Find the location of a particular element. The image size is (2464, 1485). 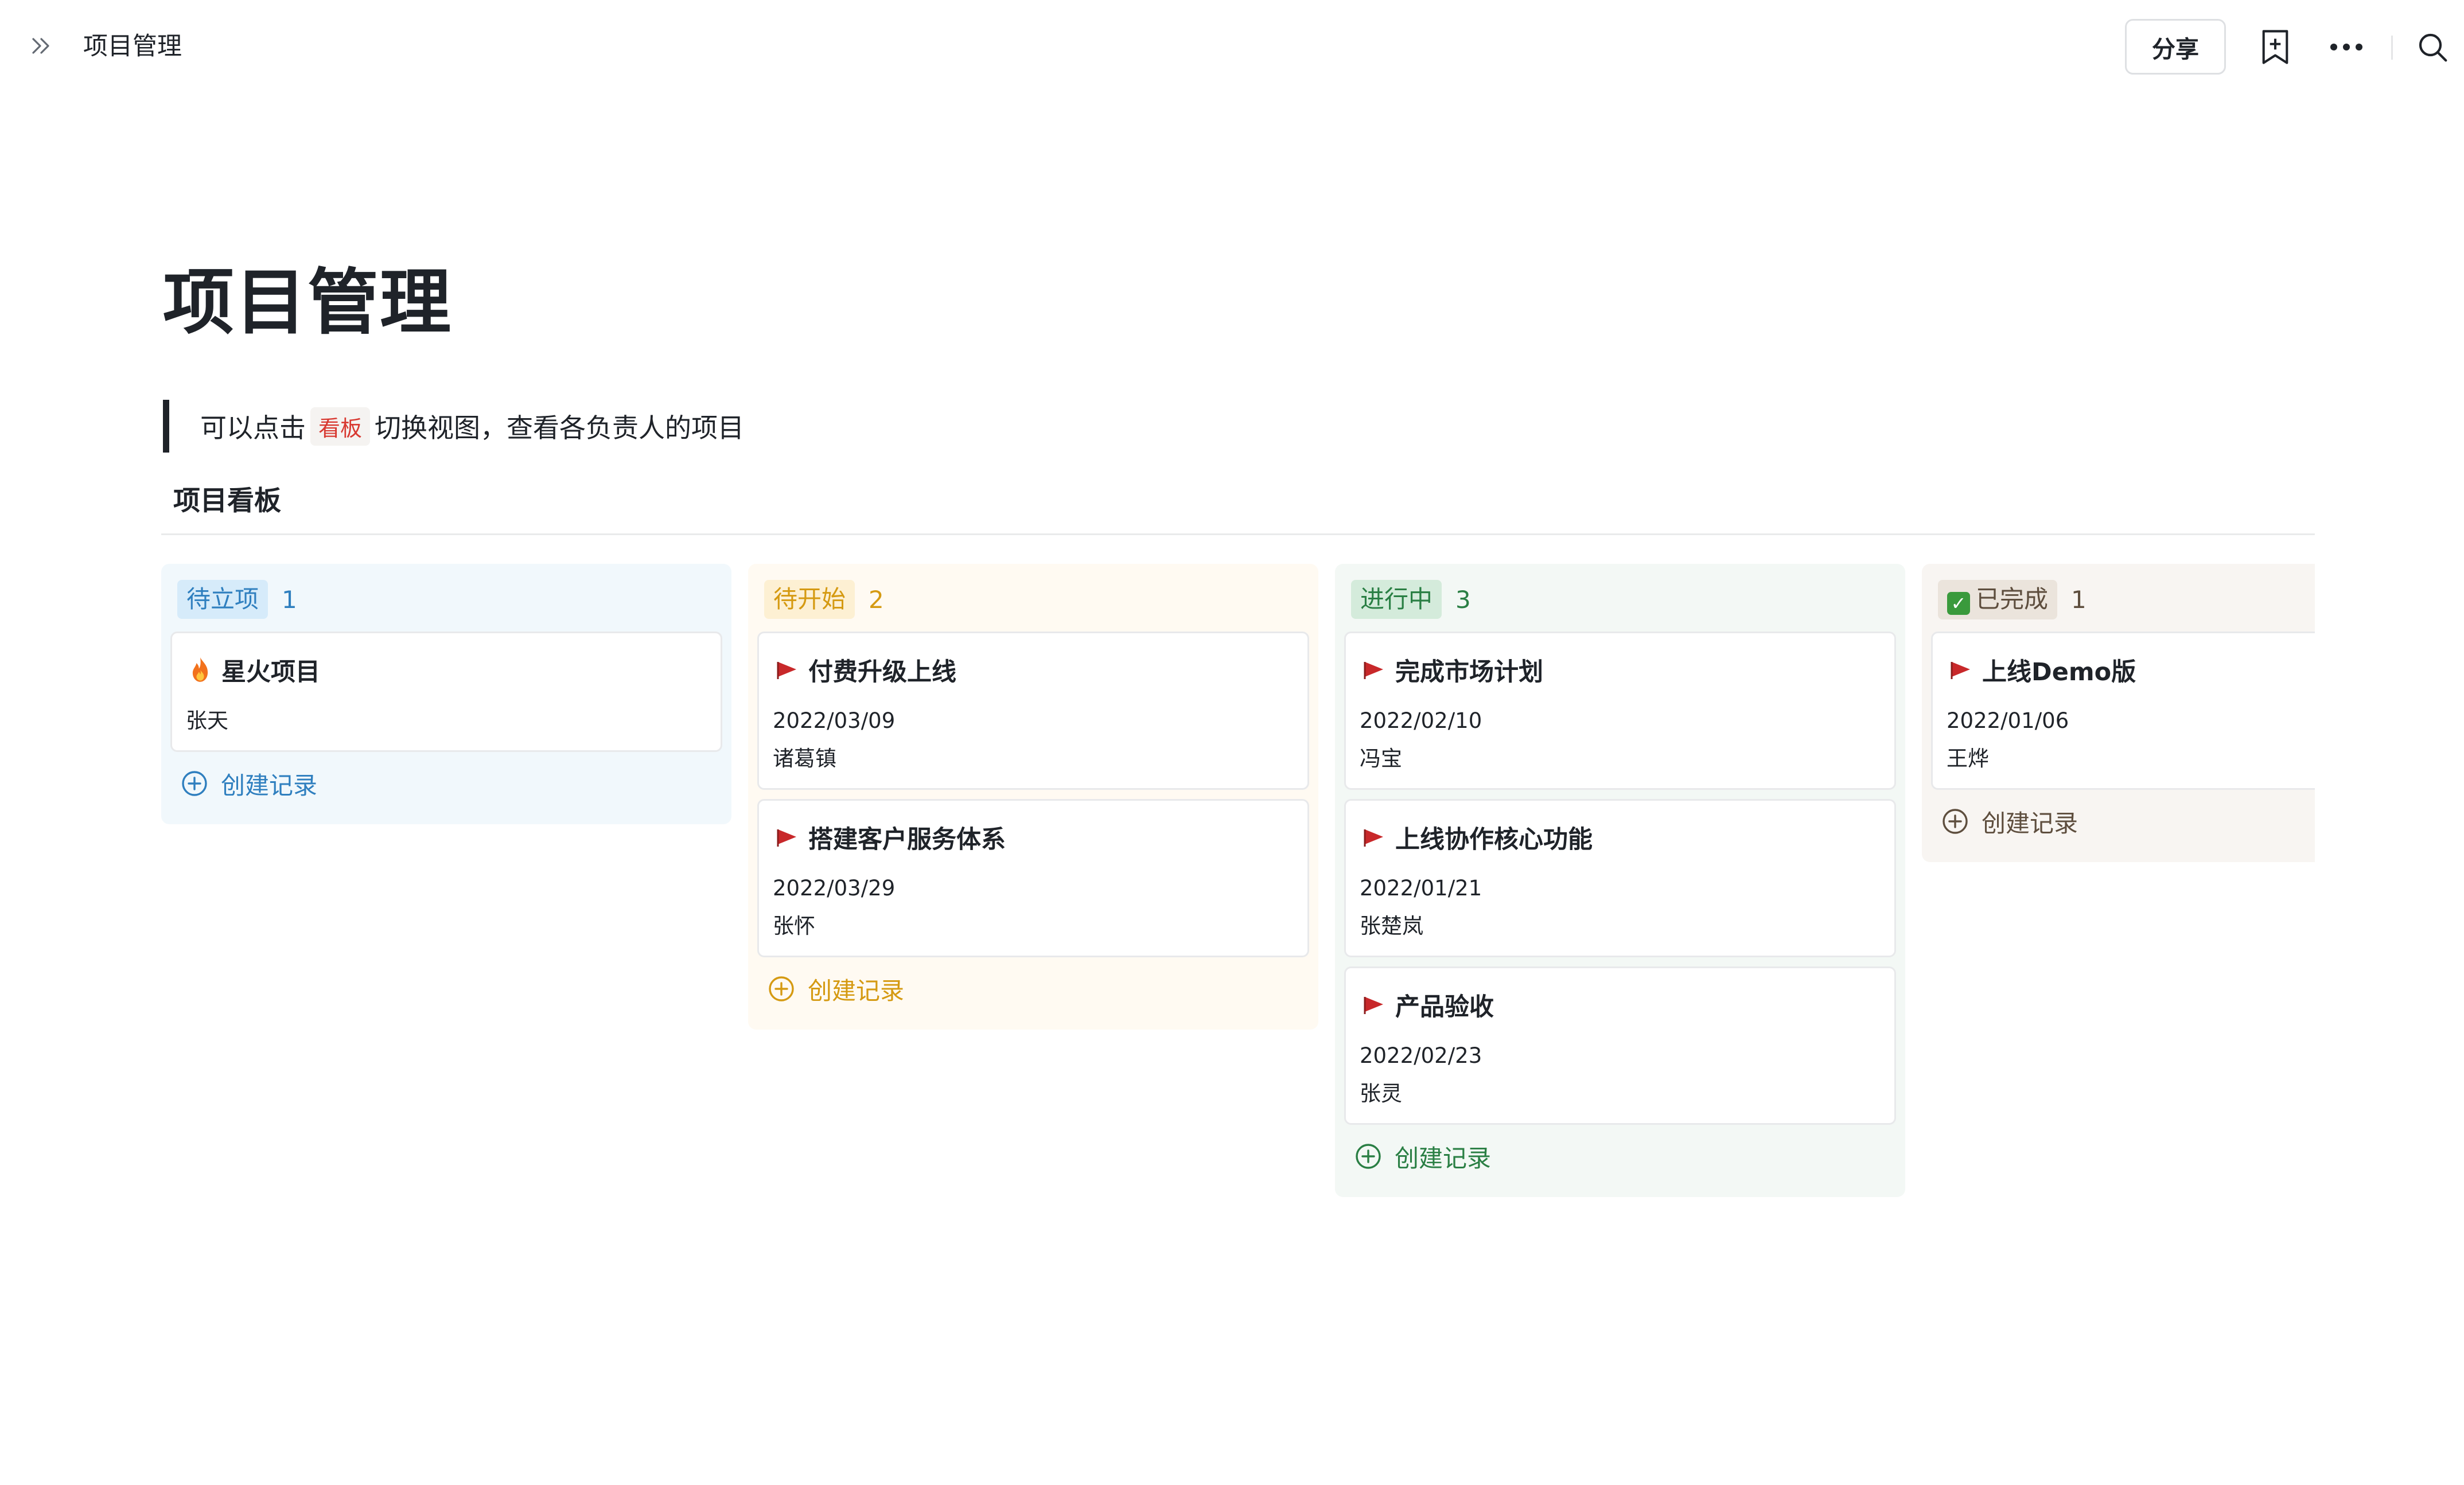

record-card: 产品验收 2022/02/23 张灵 is located at coordinates (1620, 1045).